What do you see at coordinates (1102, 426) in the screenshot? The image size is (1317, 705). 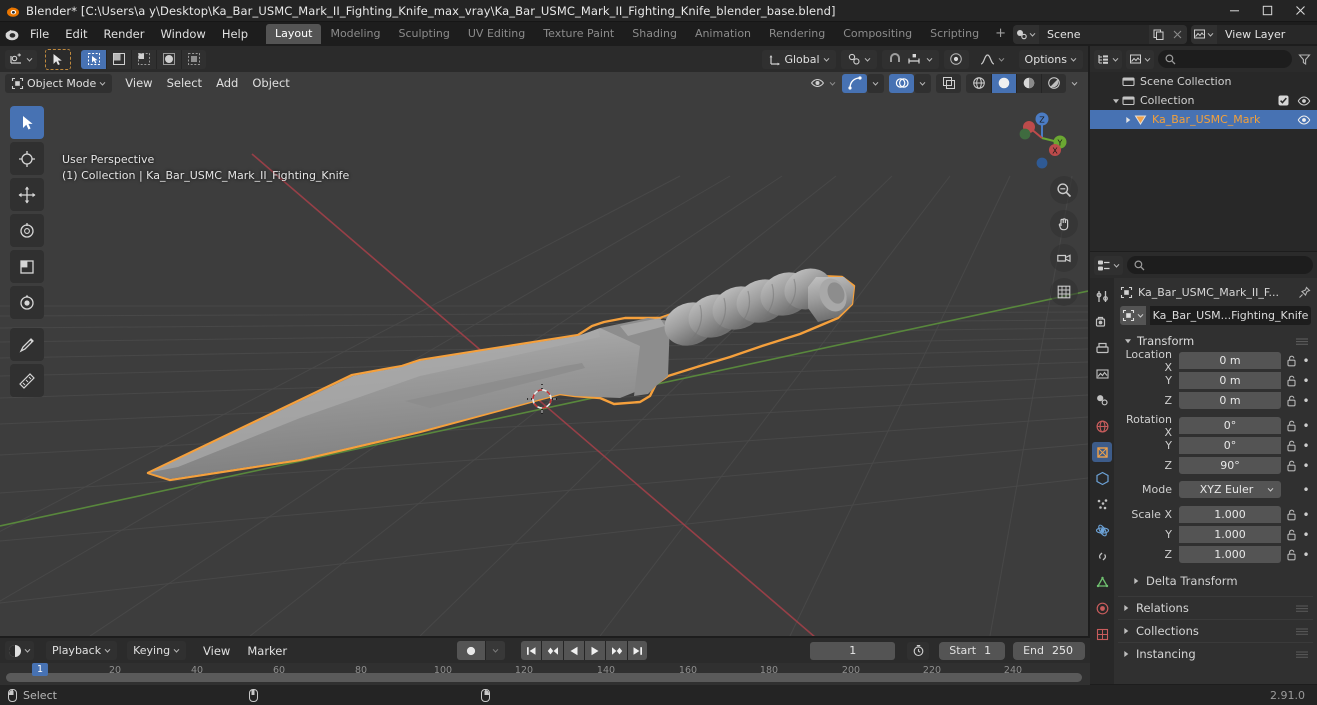 I see `world-tab` at bounding box center [1102, 426].